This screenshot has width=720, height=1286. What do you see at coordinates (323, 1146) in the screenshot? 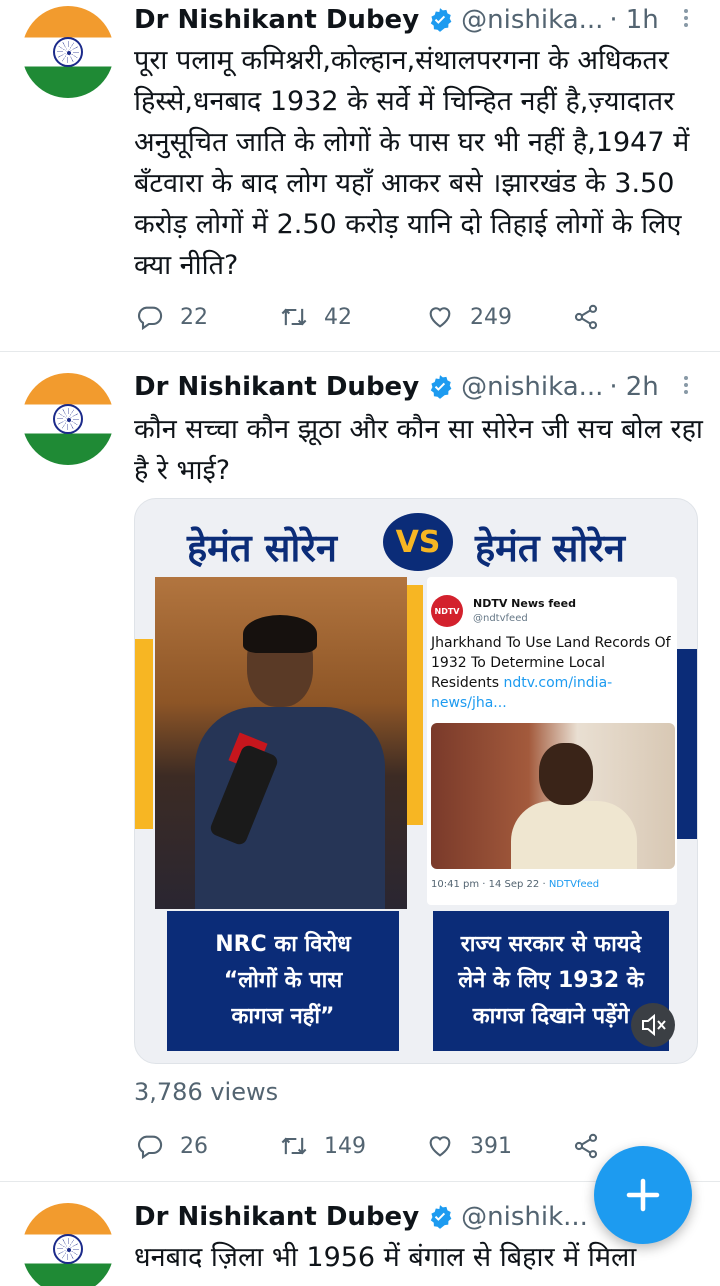
I see `retweet-button: 149` at bounding box center [323, 1146].